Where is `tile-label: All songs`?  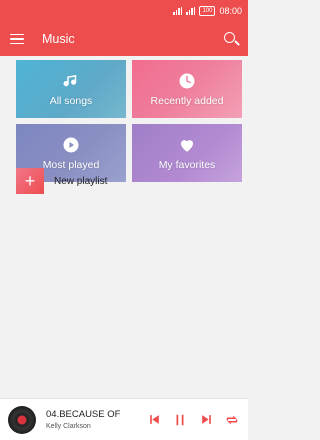 tile-label: All songs is located at coordinates (71, 100).